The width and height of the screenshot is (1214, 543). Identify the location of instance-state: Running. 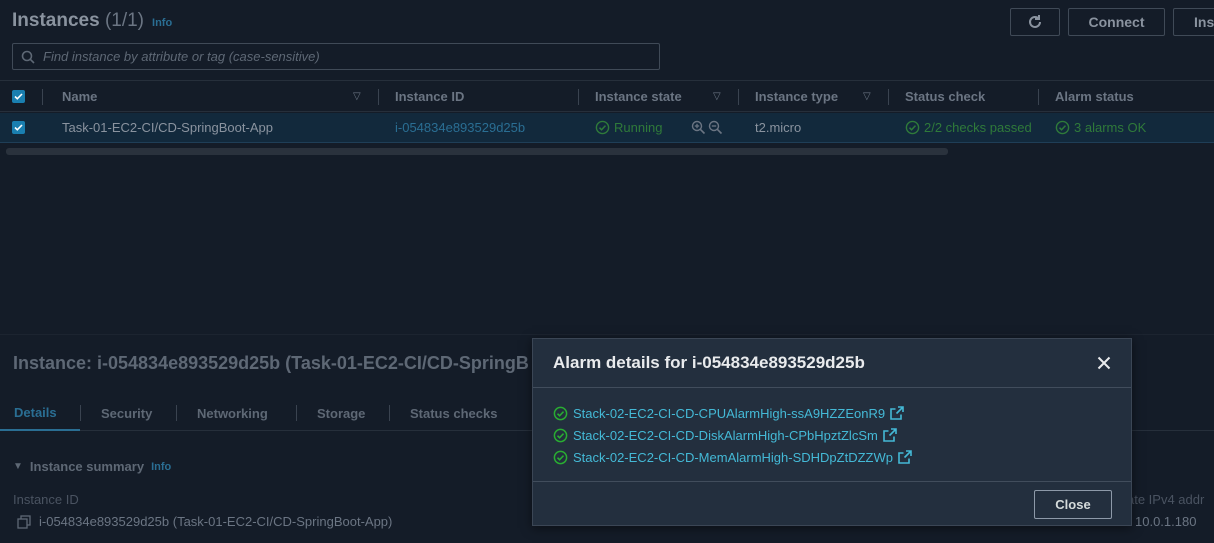
(628, 127).